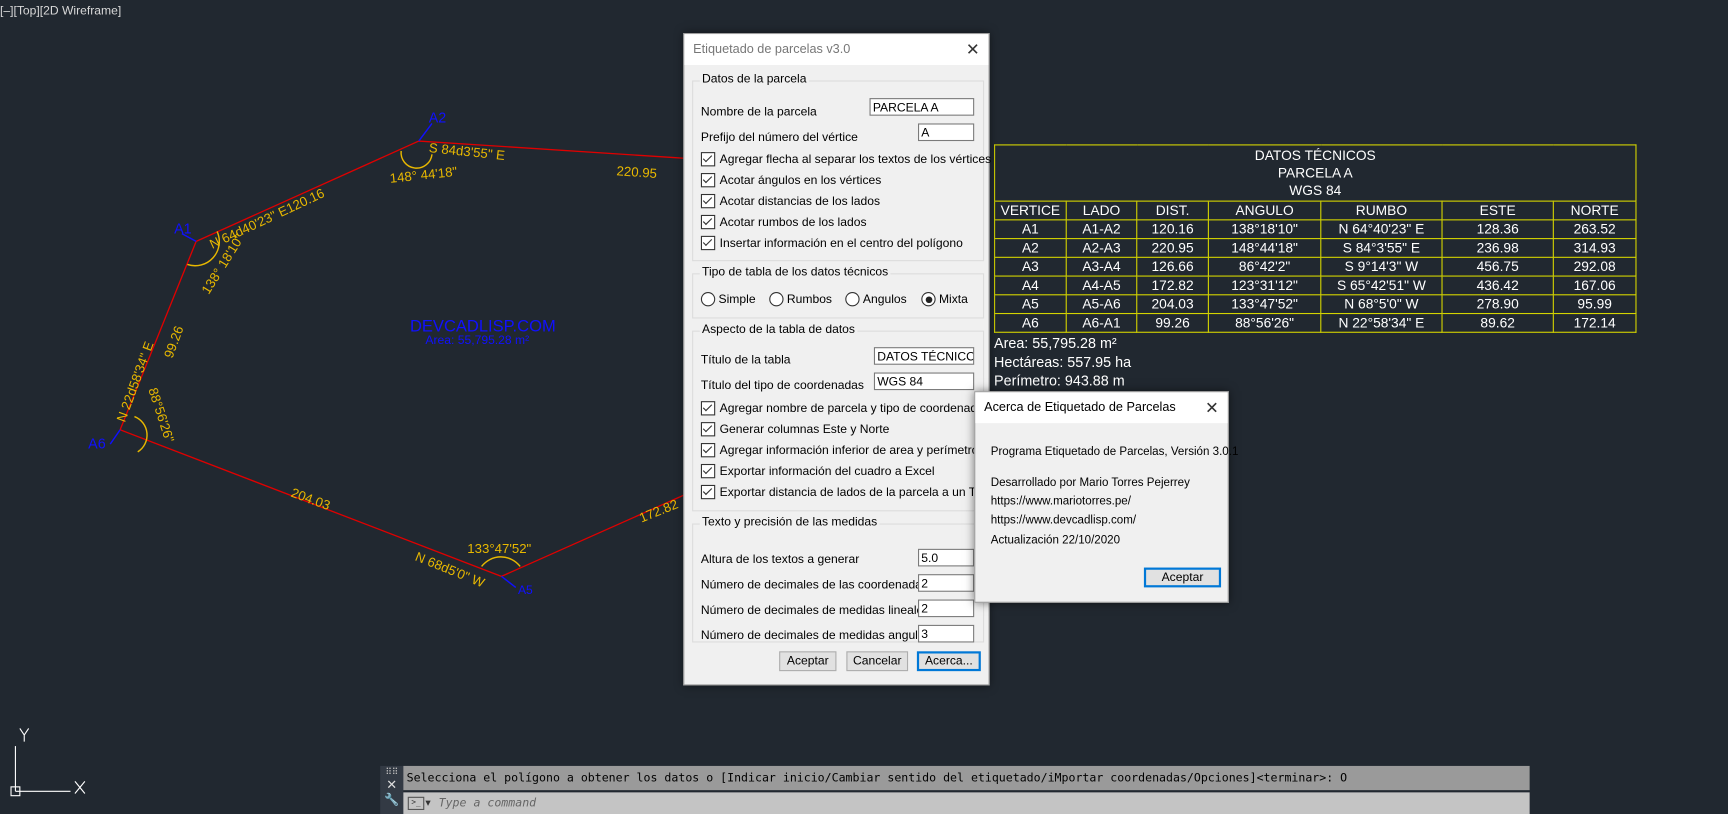 This screenshot has height=814, width=1728. Describe the element at coordinates (877, 661) in the screenshot. I see `cancel-button: Cancelar` at that location.